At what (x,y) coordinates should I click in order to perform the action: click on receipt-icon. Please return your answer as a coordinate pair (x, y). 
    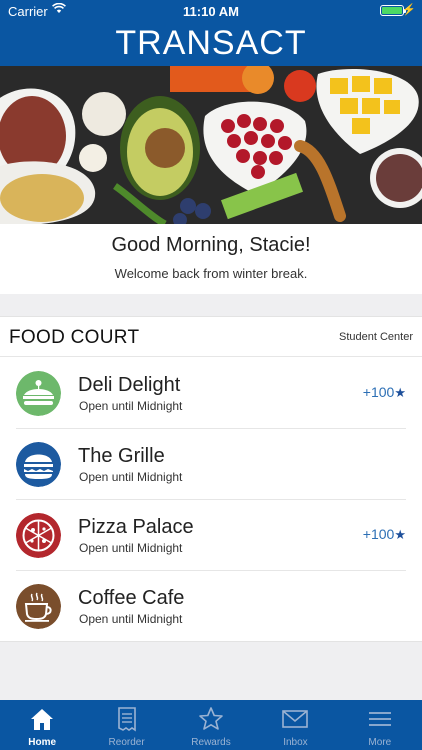
    Looking at the image, I should click on (126, 719).